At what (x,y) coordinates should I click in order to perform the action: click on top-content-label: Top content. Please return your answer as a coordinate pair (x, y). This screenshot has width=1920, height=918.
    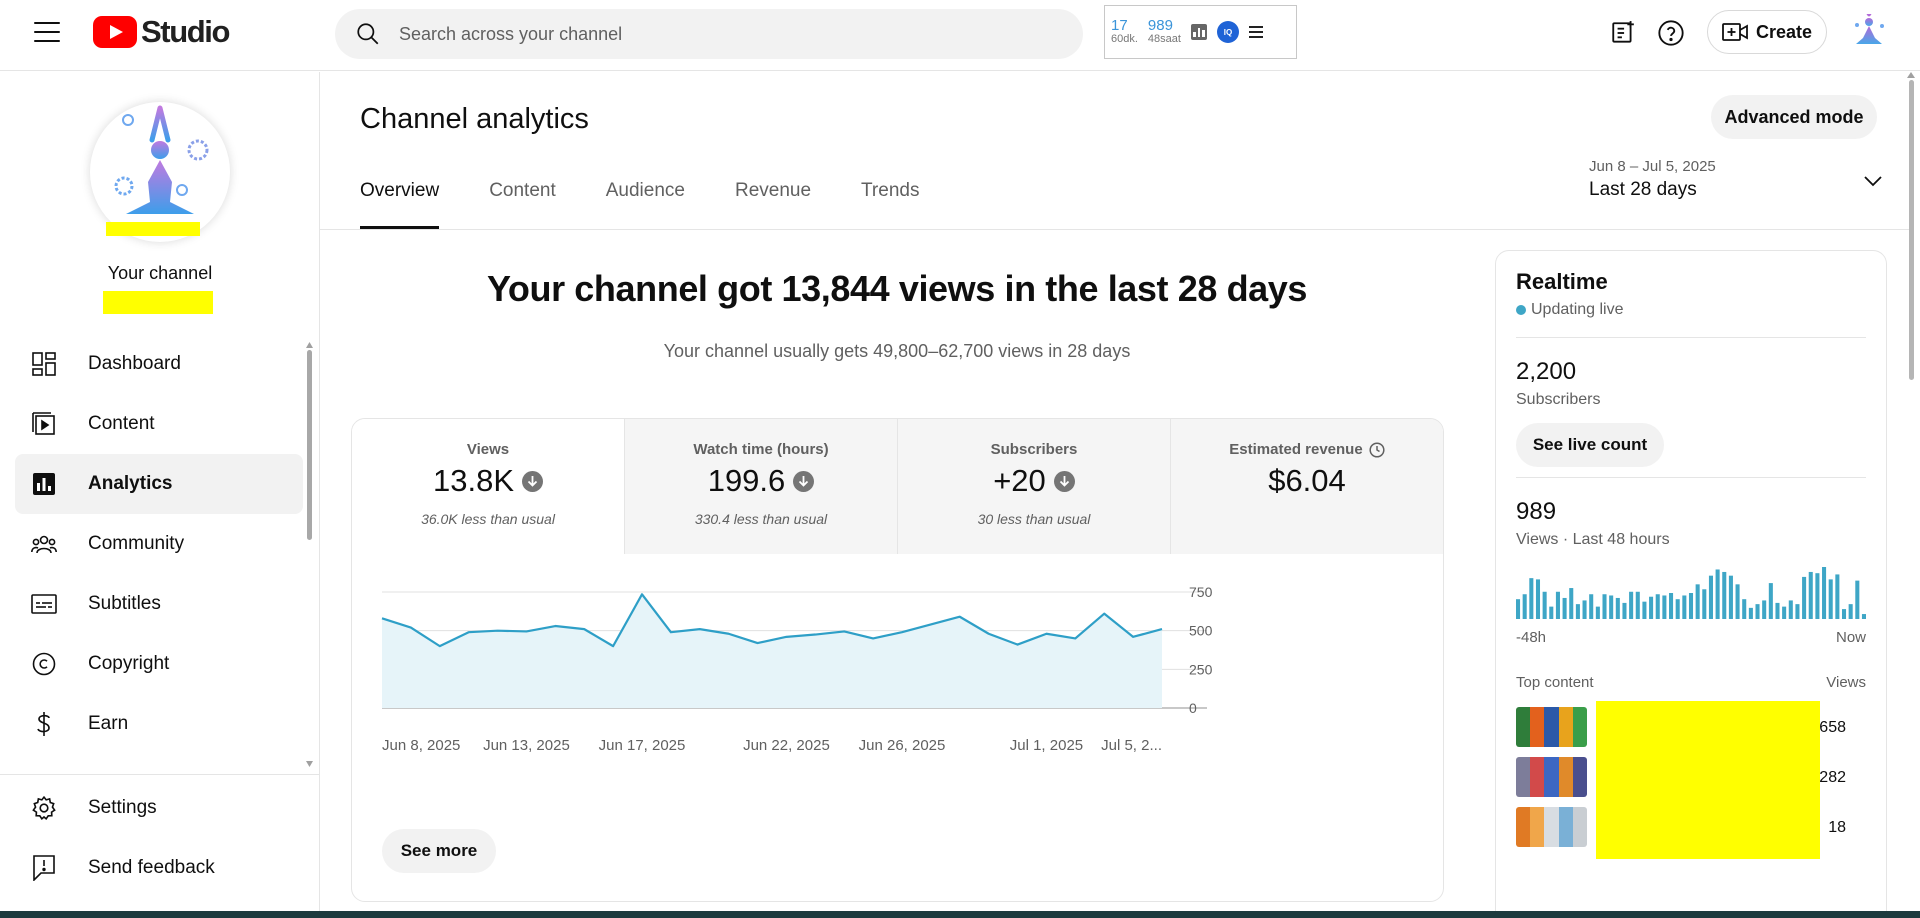
    Looking at the image, I should click on (1555, 682).